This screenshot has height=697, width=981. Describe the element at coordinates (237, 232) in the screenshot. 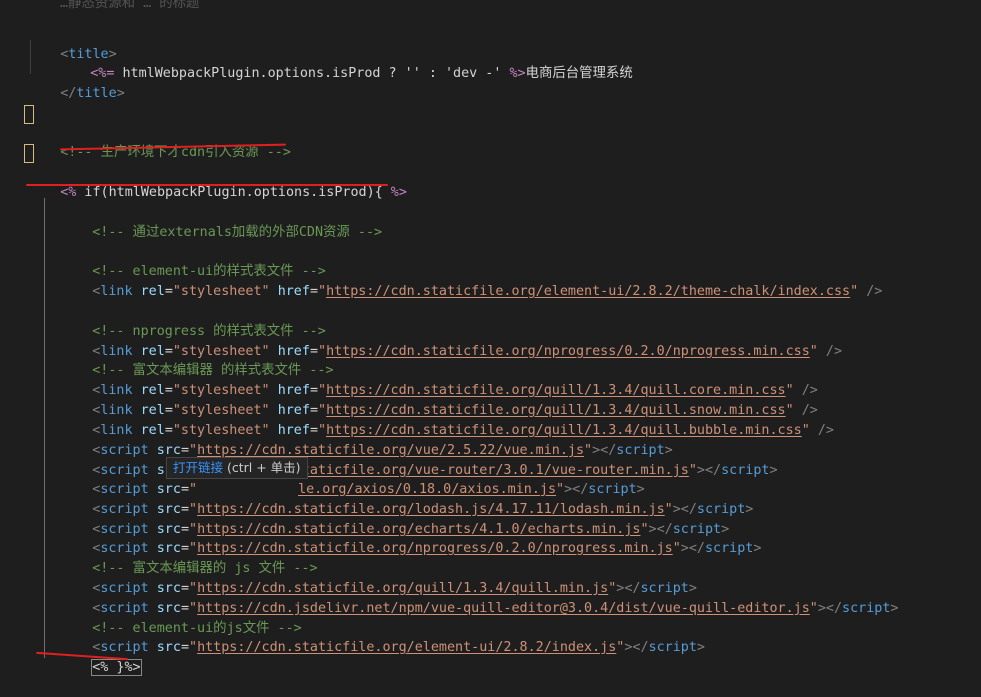

I see `comment: <!-- 通过externals加载的外部CDN资源 -->` at that location.